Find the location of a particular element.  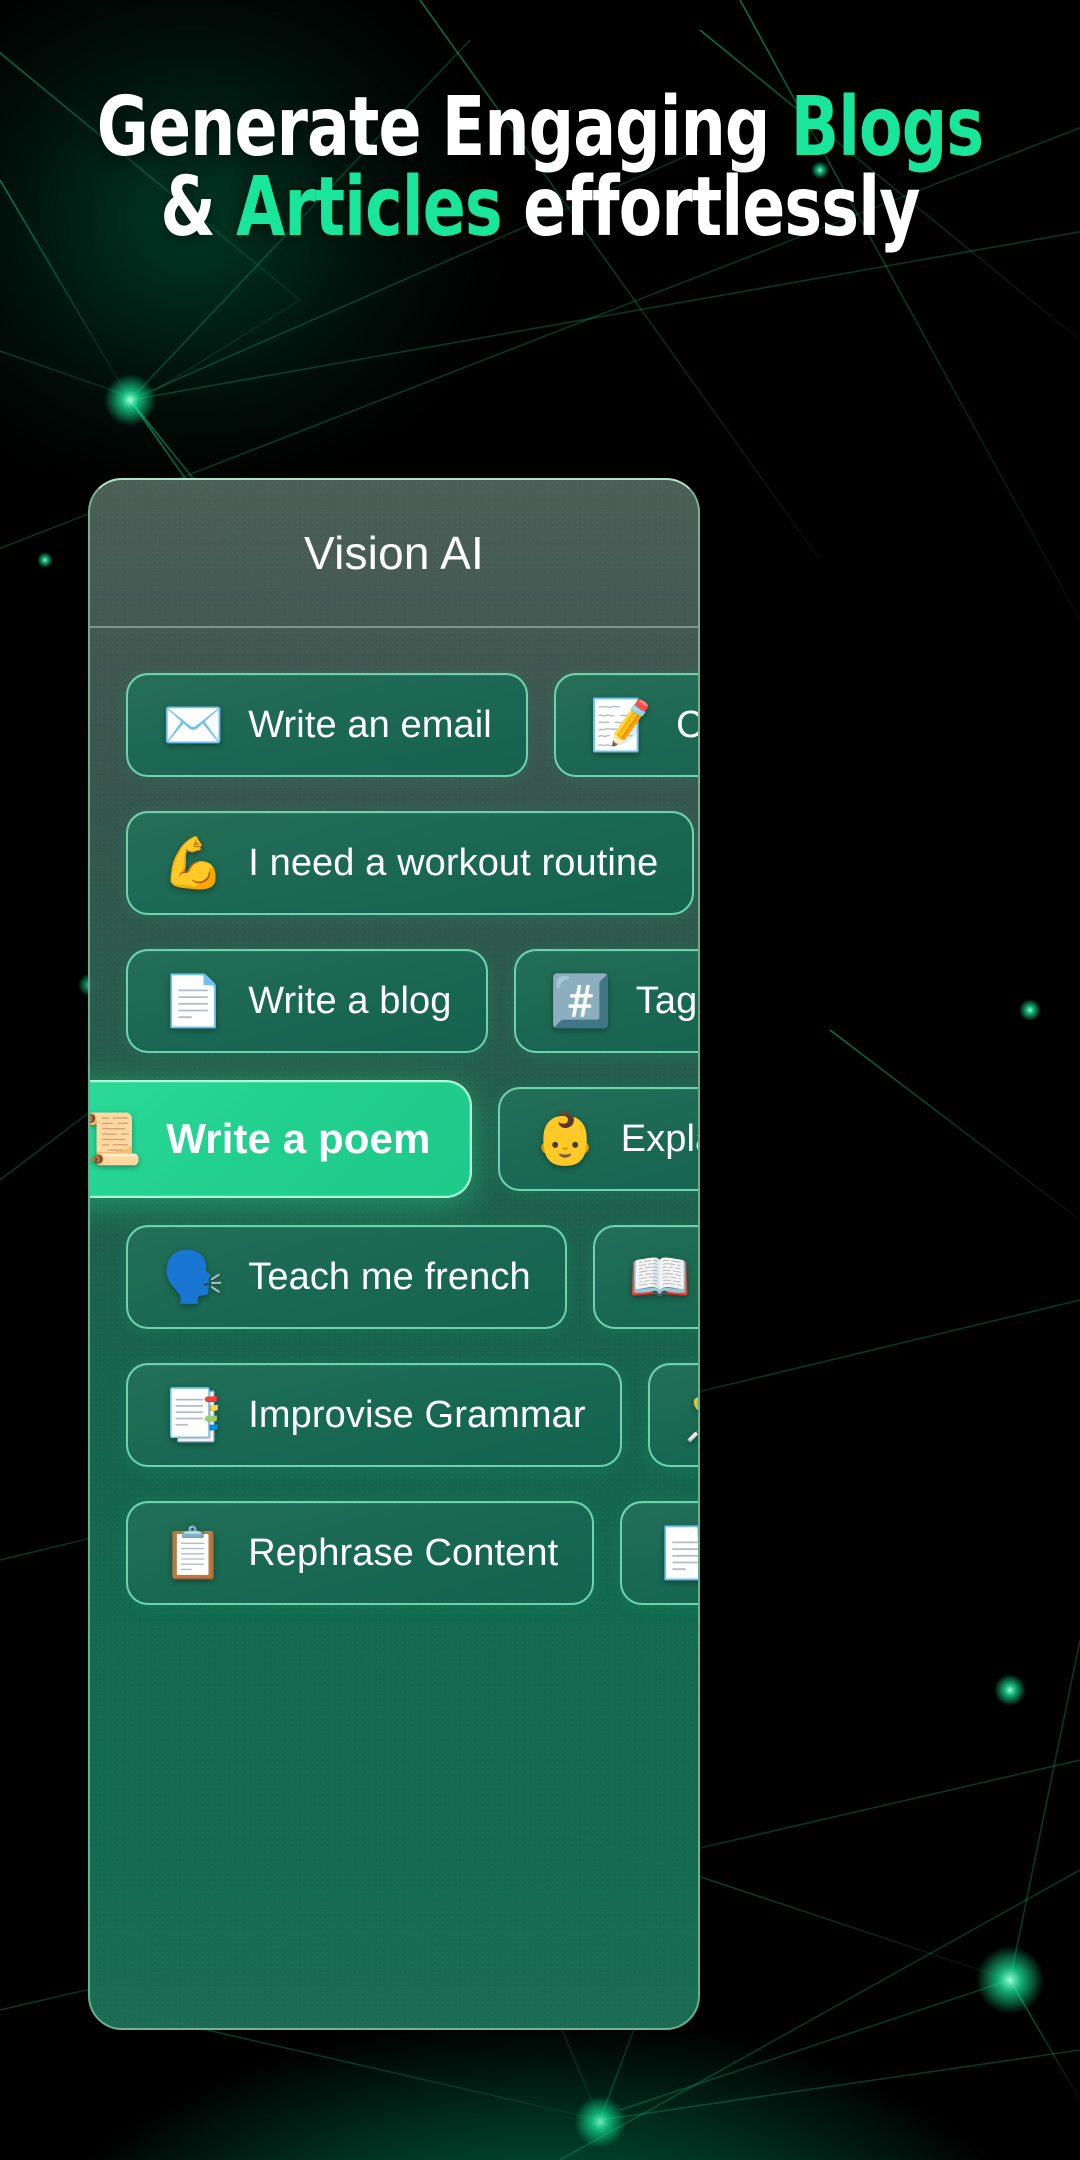

prompt-chip-row: 📑 Improvise Grammar 🪄Magic is located at coordinates (394, 1415).